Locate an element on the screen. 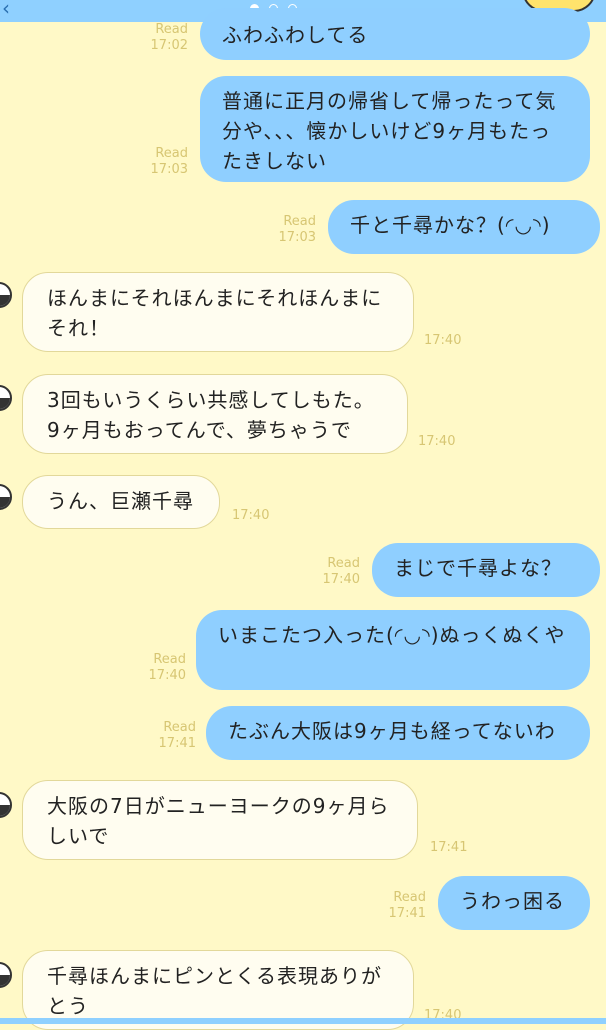 This screenshot has width=606, height=1030. incoming-message-bubble: ほんまにそれほんまにそれほんまにそれ！ is located at coordinates (218, 312).